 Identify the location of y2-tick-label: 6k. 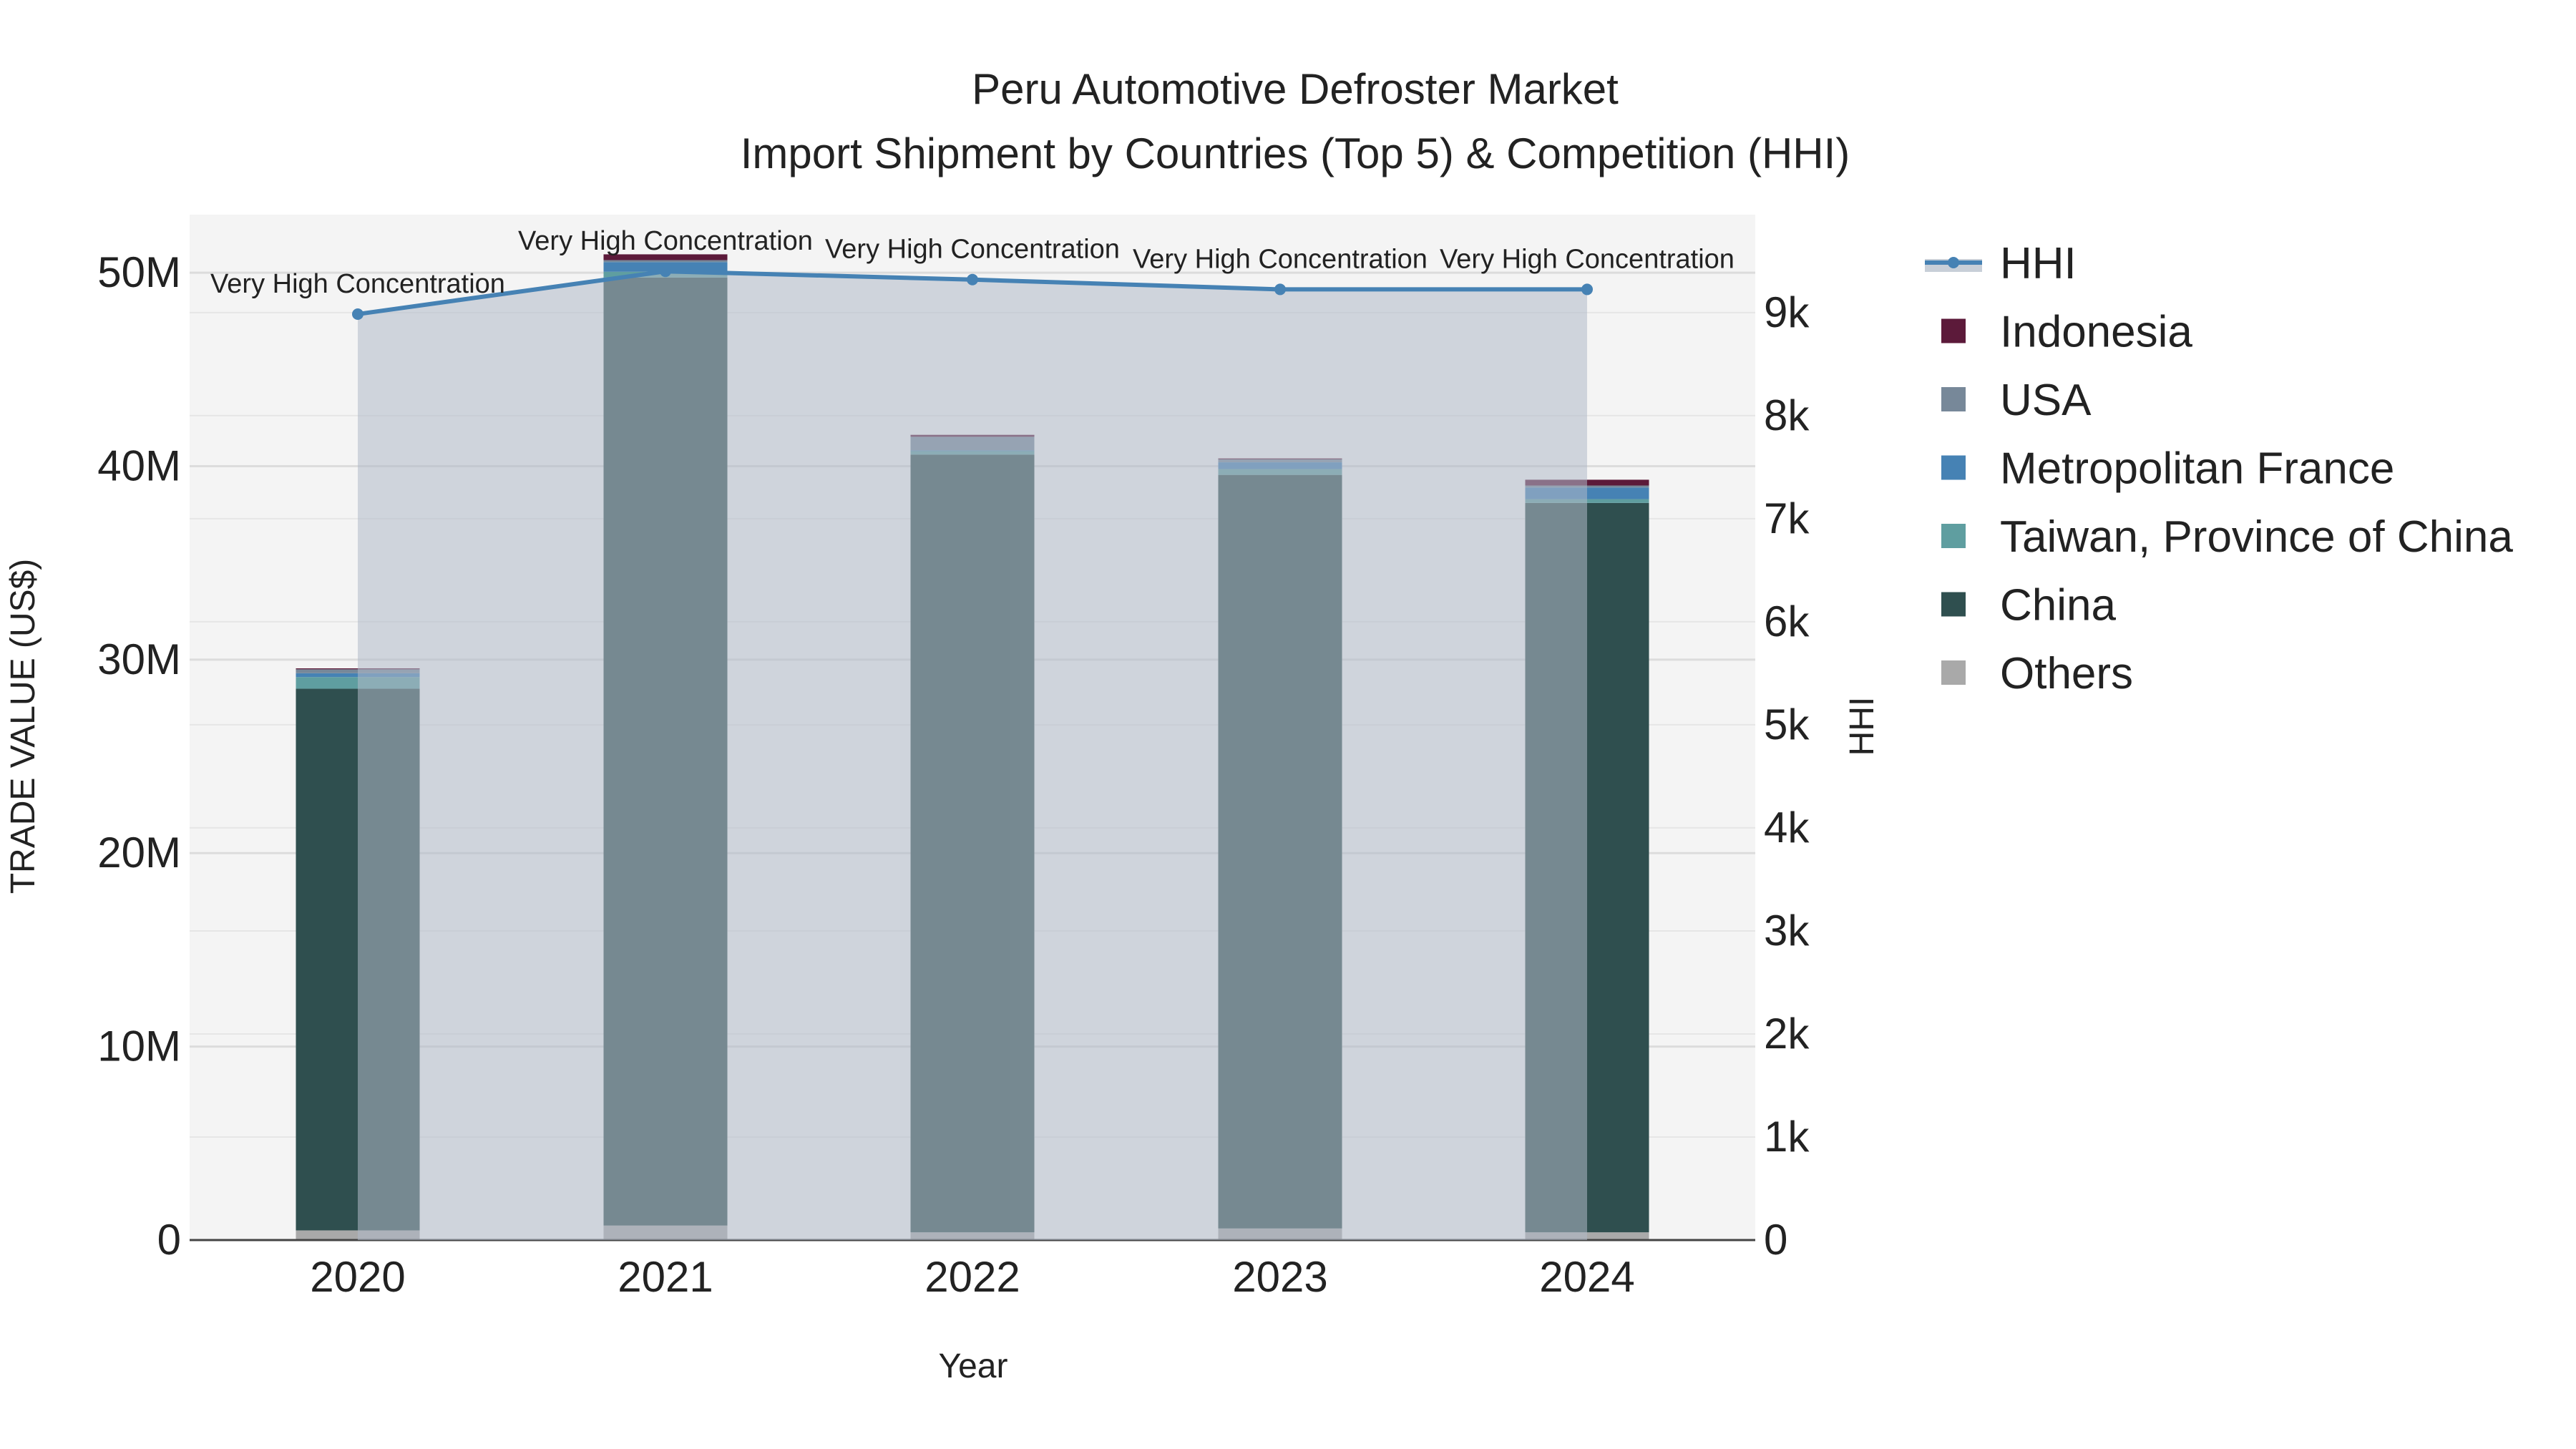
(1787, 621).